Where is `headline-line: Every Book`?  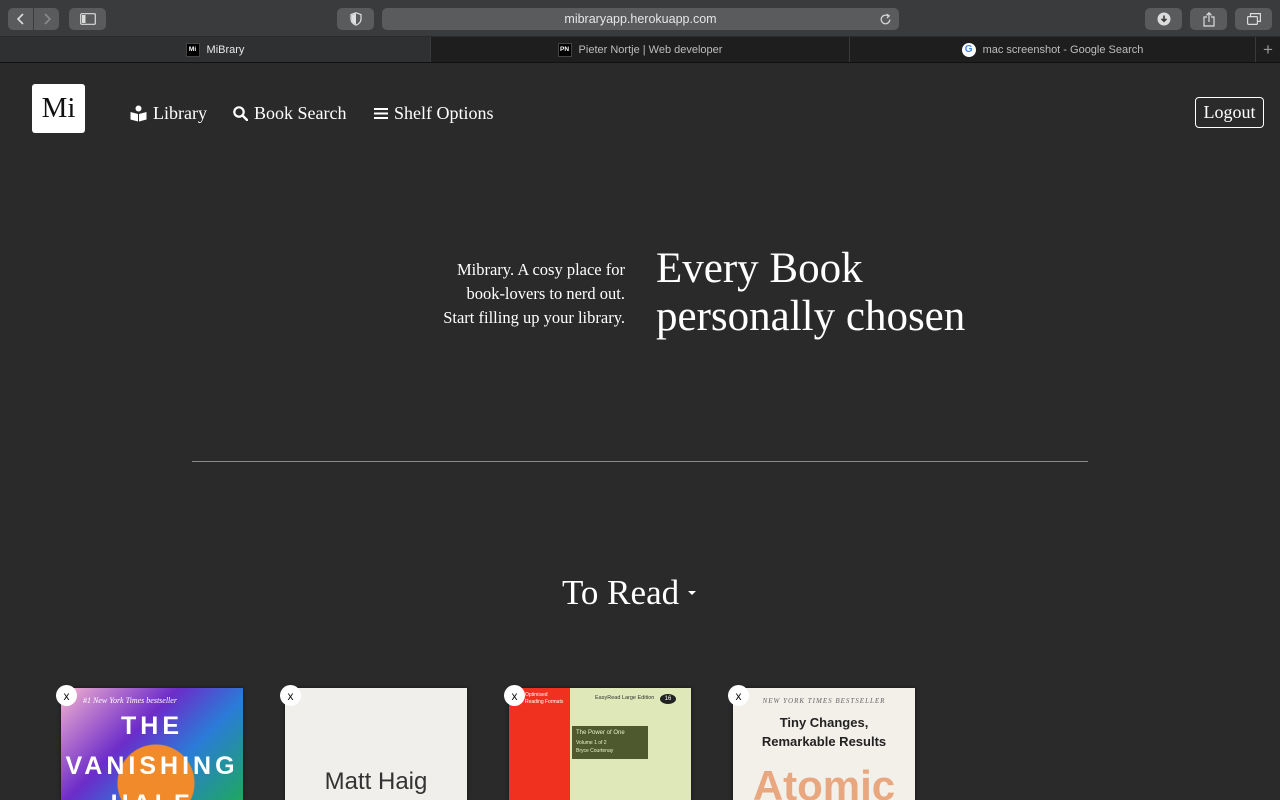
headline-line: Every Book is located at coordinates (759, 268).